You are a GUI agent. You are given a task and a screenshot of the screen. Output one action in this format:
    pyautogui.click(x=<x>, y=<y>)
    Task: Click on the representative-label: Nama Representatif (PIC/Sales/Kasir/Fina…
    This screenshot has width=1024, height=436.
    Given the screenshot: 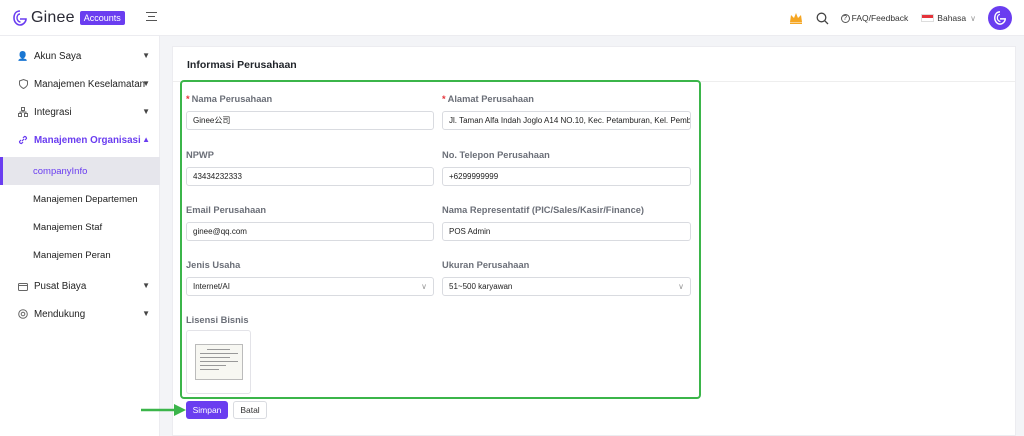 What is the action you would take?
    pyautogui.click(x=543, y=210)
    